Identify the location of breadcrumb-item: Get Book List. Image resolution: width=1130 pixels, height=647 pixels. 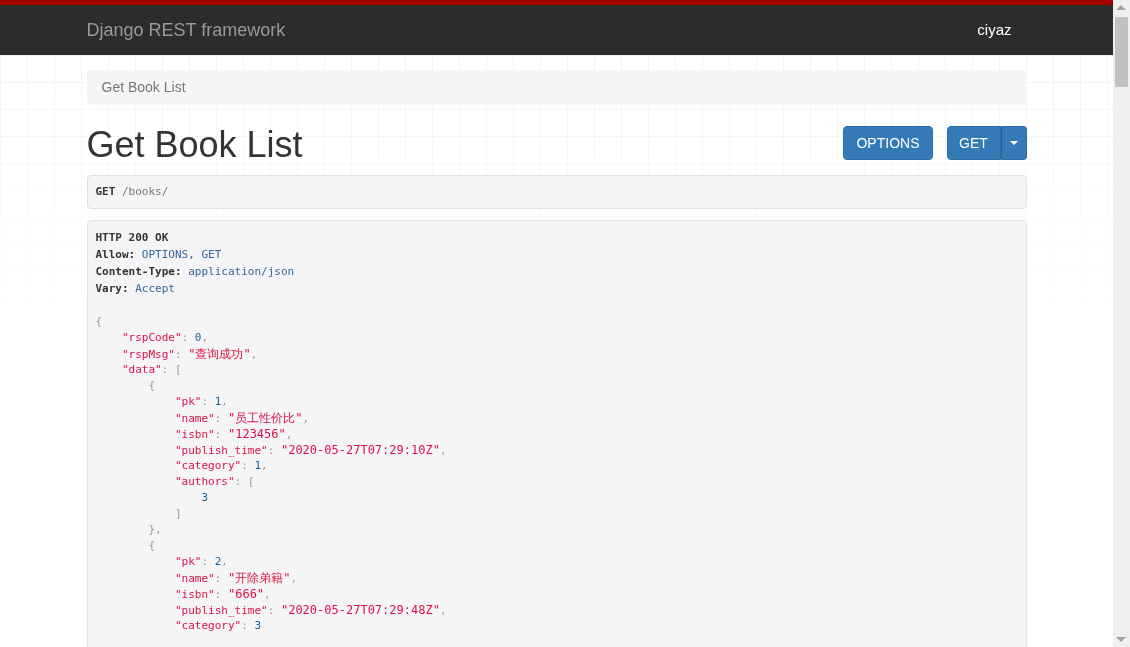
(143, 87).